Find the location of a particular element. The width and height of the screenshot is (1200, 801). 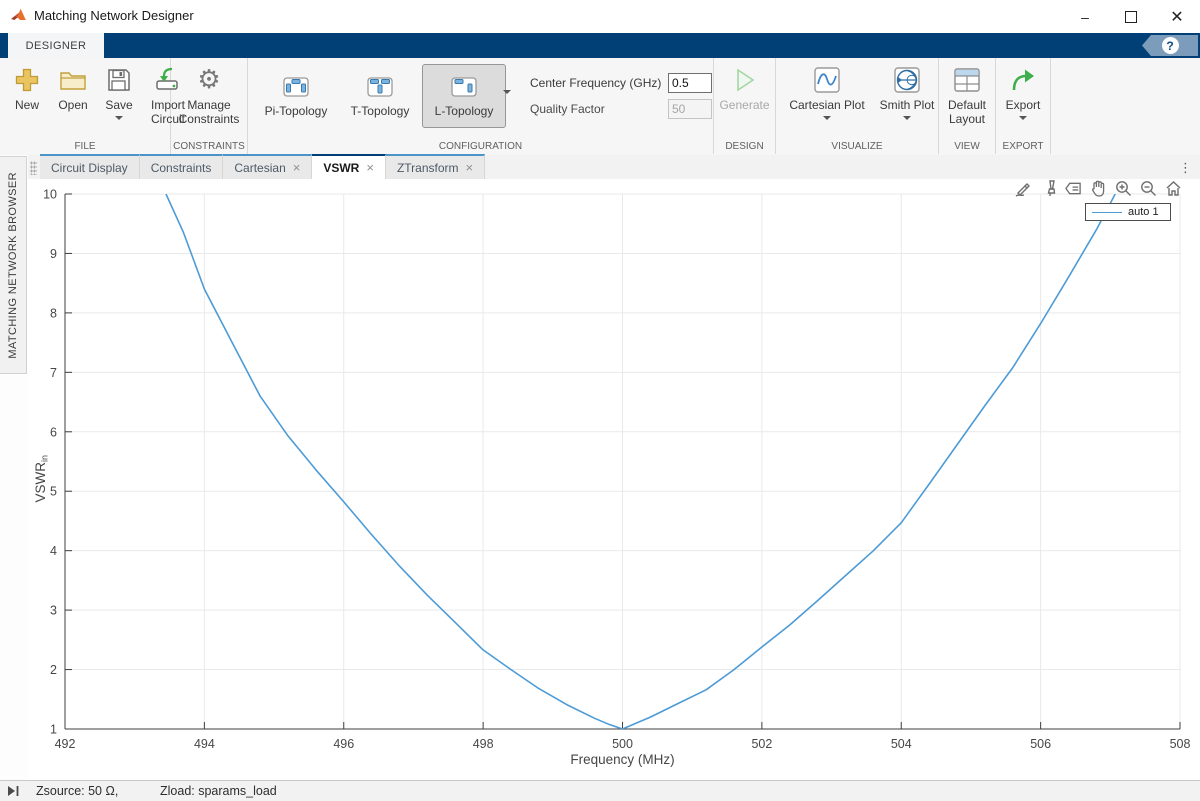

tab-drag-grip is located at coordinates (33, 168).